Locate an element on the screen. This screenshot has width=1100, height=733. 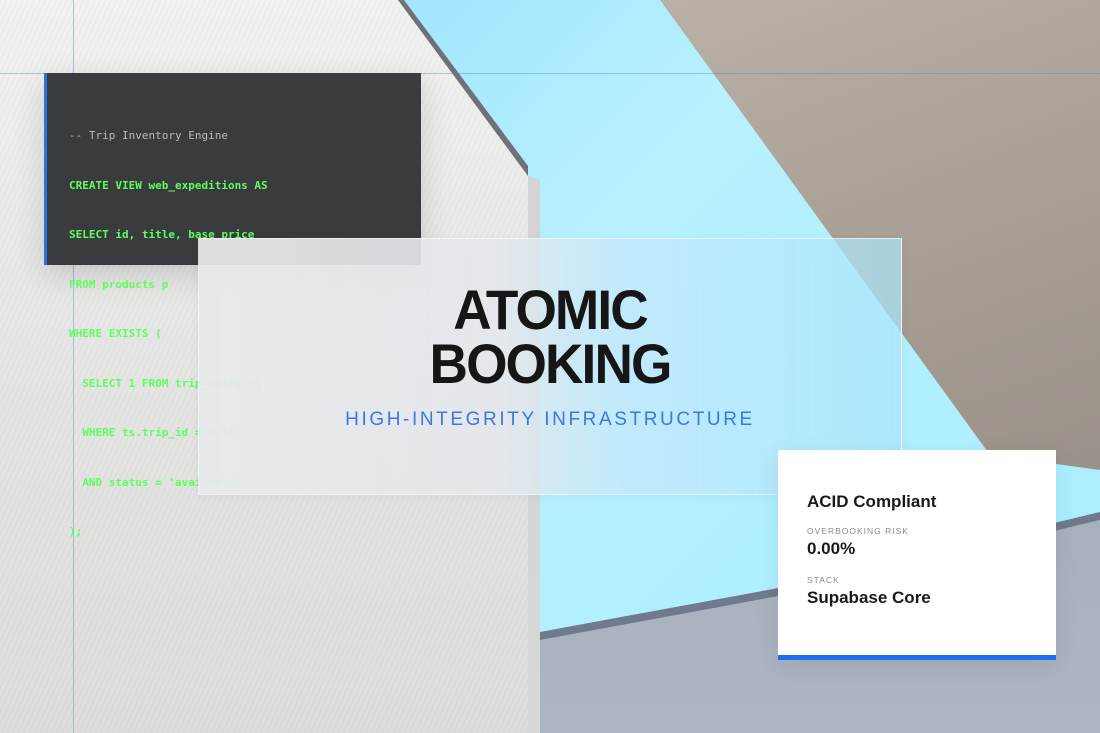
hero-title: ATOMIC BOOKING is located at coordinates (550, 337).